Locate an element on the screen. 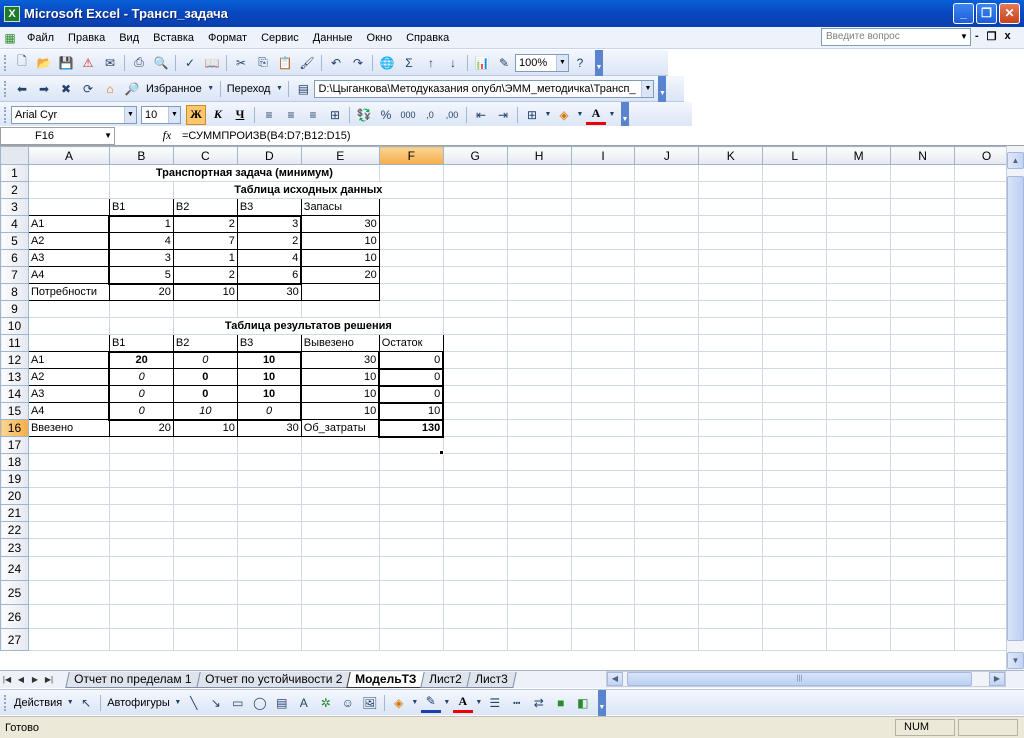 The image size is (1024, 738). table-cell: 0 is located at coordinates (411, 360).